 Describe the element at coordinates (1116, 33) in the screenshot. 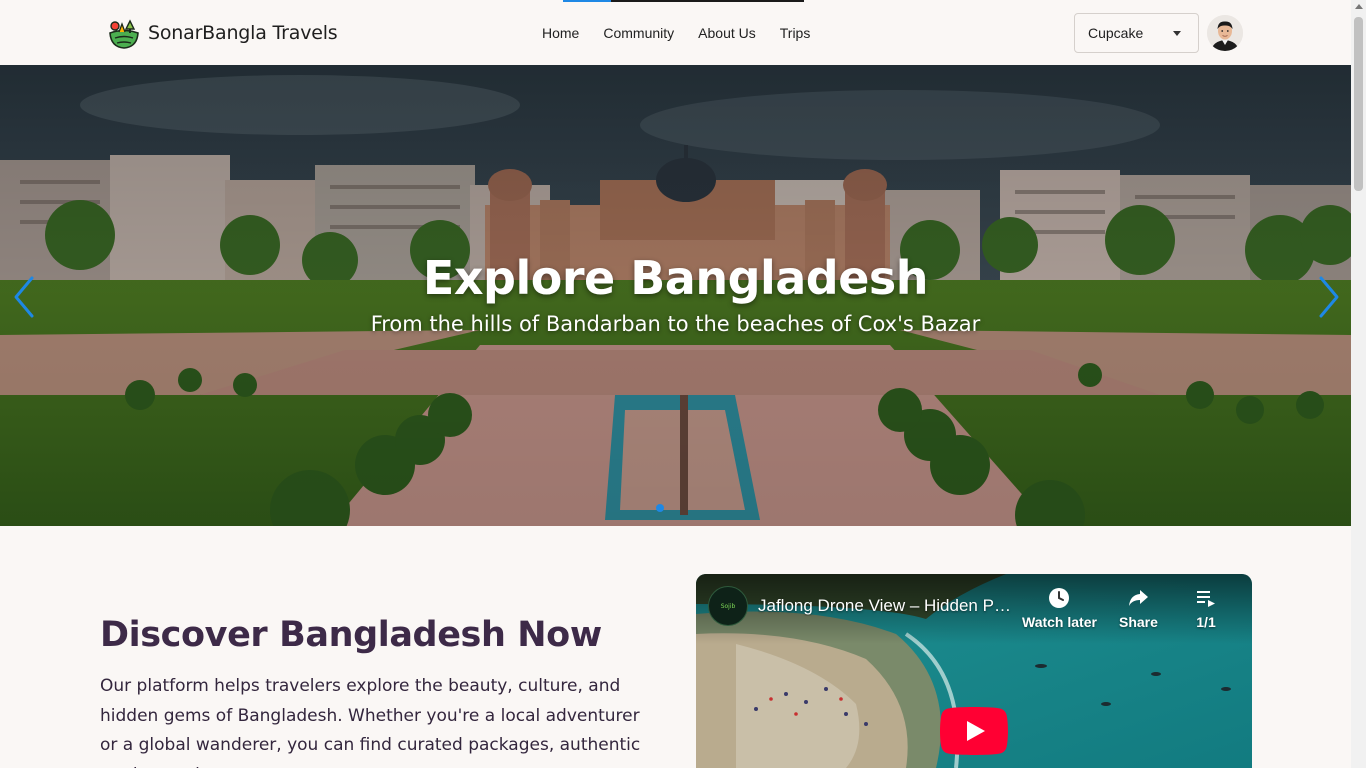

I see `theme-select-value: Cupcake` at that location.